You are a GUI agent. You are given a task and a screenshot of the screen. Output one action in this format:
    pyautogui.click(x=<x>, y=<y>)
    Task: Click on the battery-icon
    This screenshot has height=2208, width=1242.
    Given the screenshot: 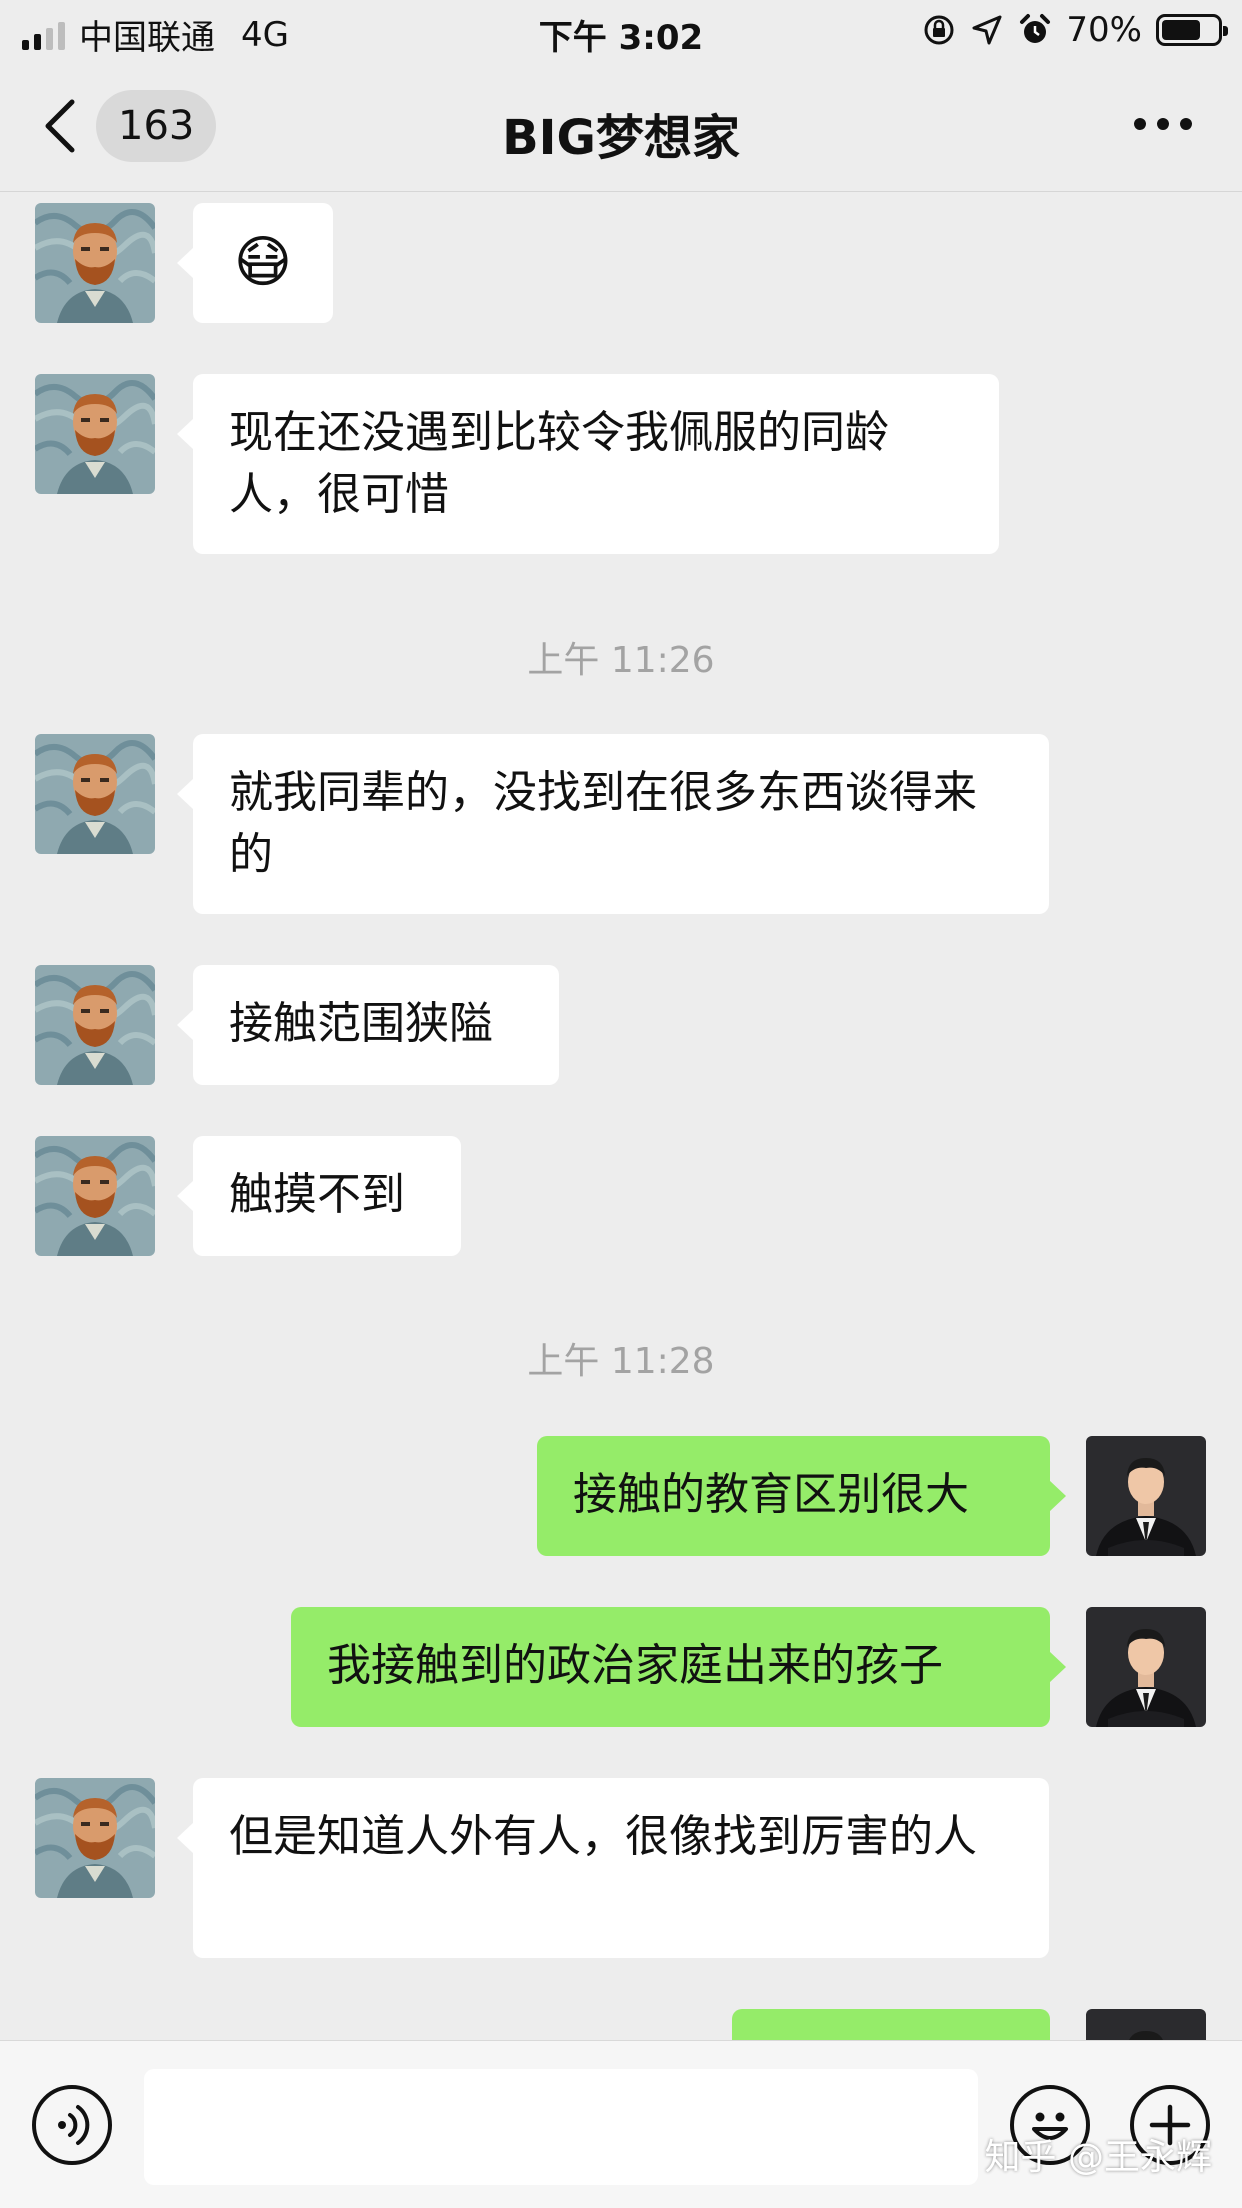 What is the action you would take?
    pyautogui.click(x=1192, y=30)
    